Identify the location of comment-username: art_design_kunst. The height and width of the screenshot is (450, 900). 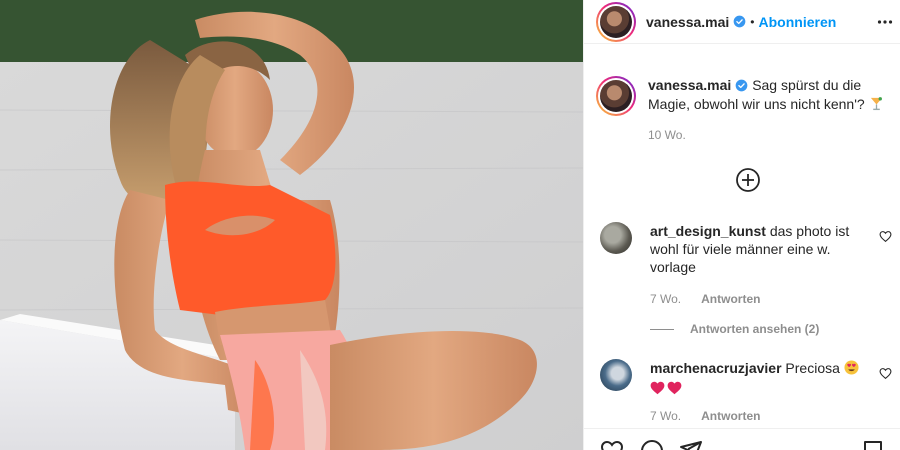
(708, 231).